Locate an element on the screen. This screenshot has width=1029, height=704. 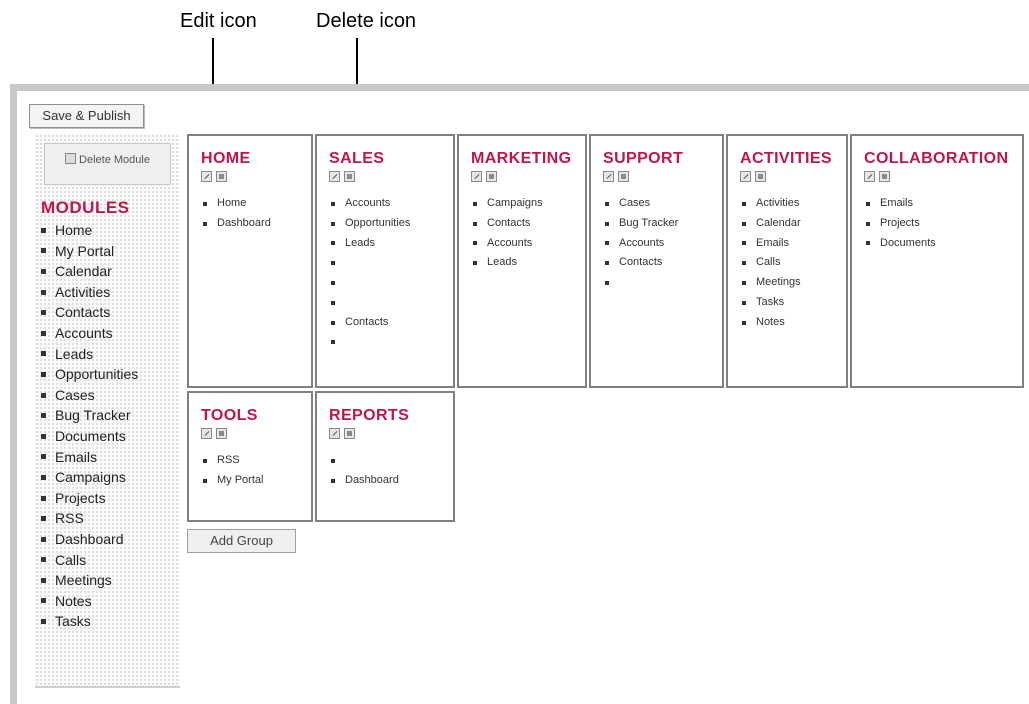
module-item-label: Opportunities is located at coordinates (97, 374).